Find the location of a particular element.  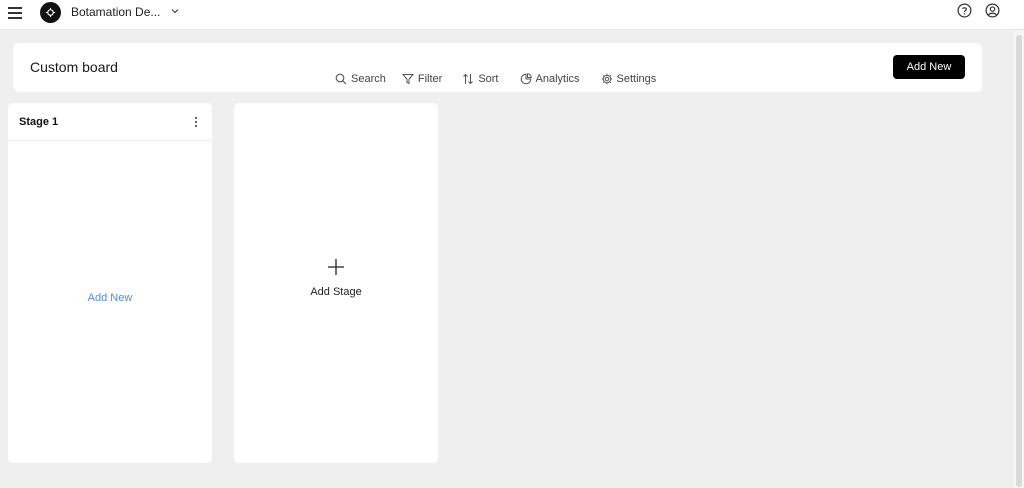

filter-icon is located at coordinates (407, 79).